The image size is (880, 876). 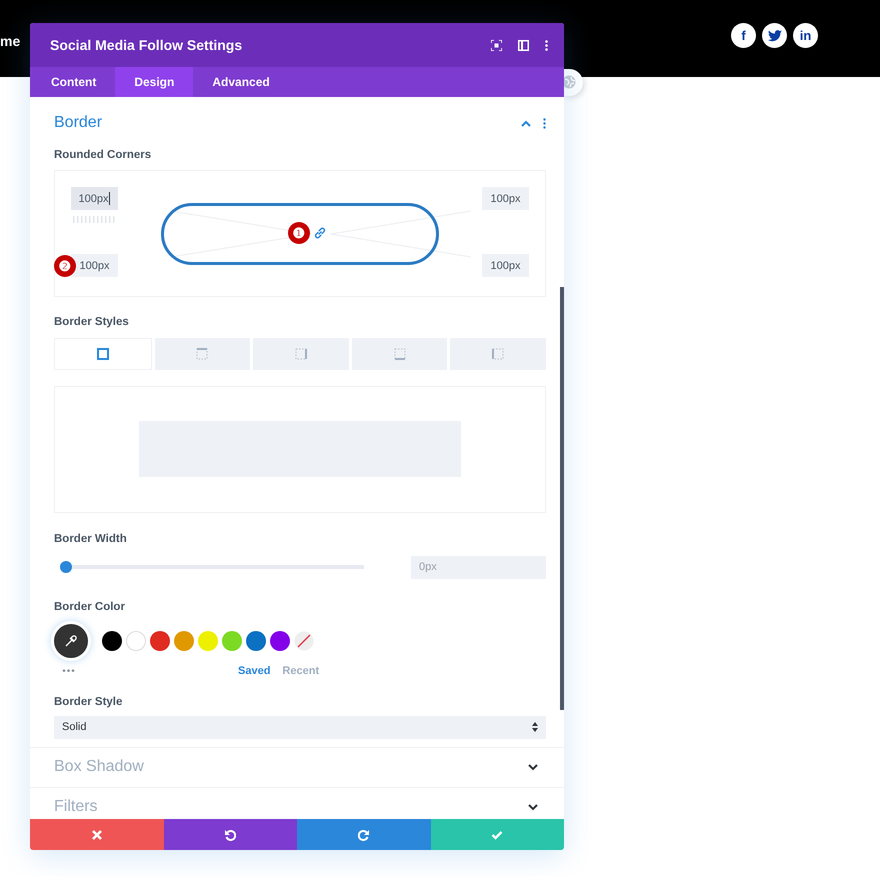 What do you see at coordinates (103, 155) in the screenshot?
I see `field-label: Rounded Corners` at bounding box center [103, 155].